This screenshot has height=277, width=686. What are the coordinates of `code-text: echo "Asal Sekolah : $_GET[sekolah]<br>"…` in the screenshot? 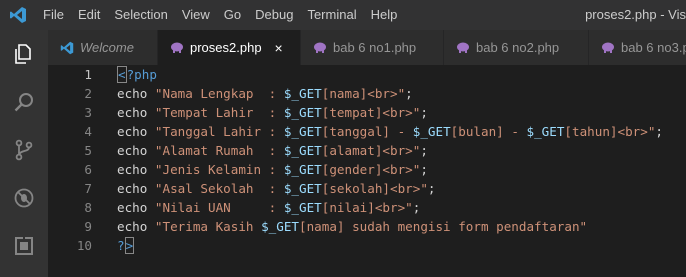 It's located at (276, 188).